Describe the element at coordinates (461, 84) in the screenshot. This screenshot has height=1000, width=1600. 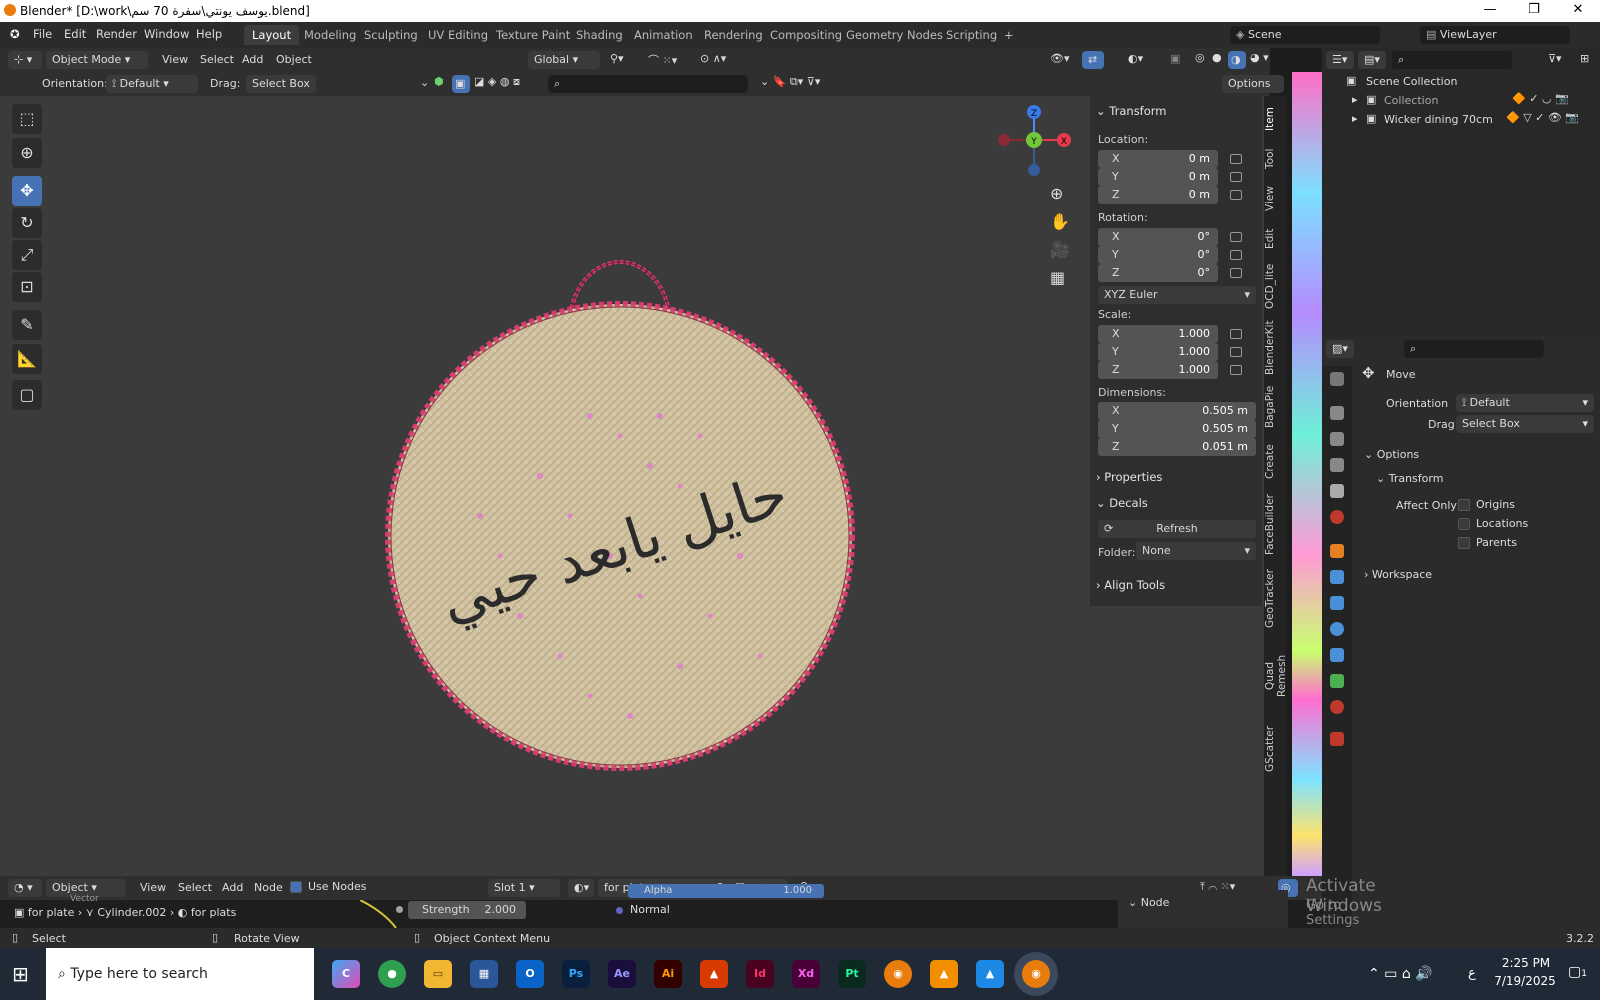
I see `select-mode-icon: ▣` at that location.